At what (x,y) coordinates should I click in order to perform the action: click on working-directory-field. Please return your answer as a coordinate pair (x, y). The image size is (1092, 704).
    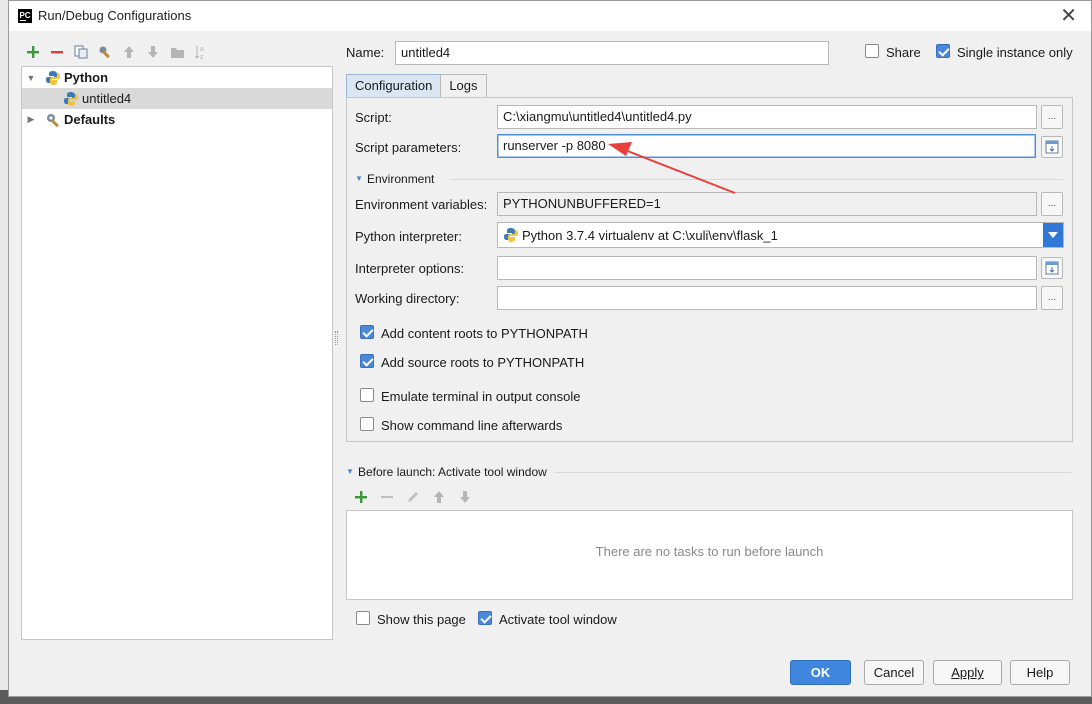
    Looking at the image, I should click on (767, 298).